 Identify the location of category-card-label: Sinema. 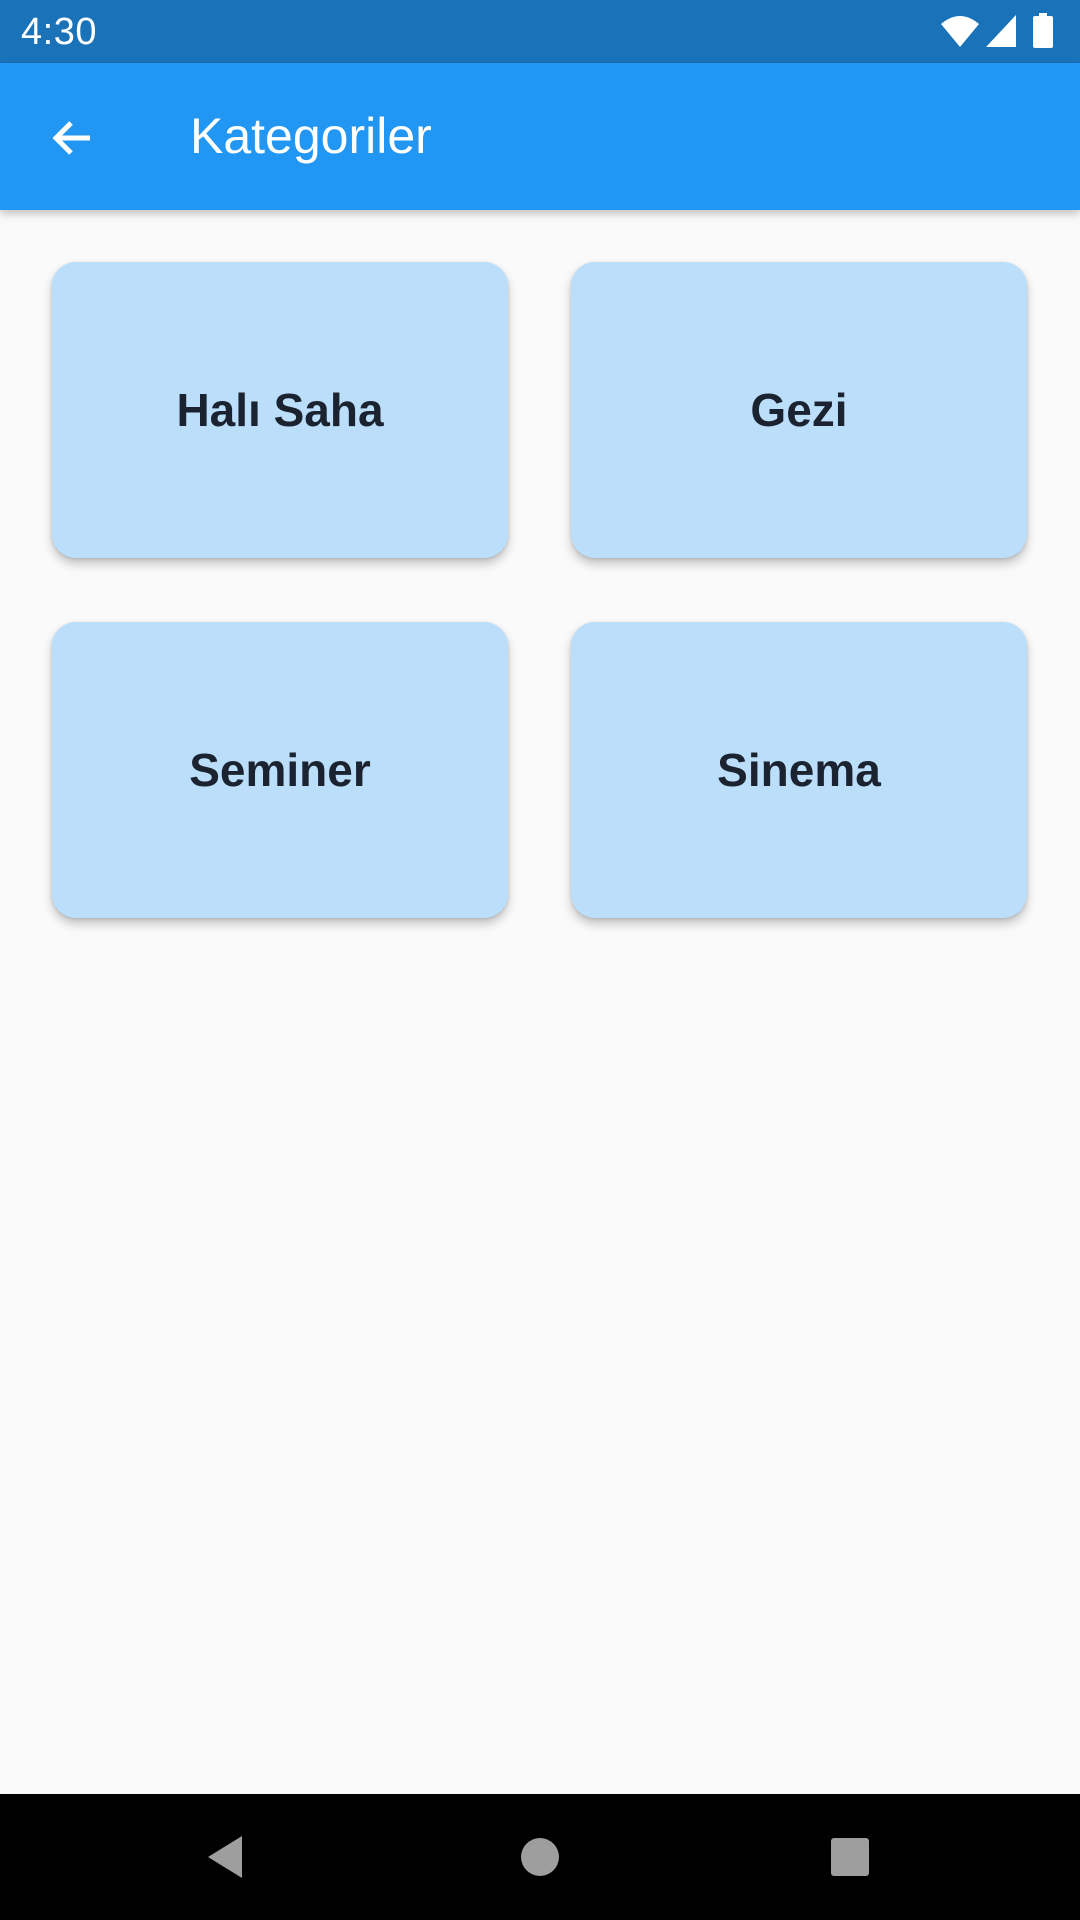
(799, 770).